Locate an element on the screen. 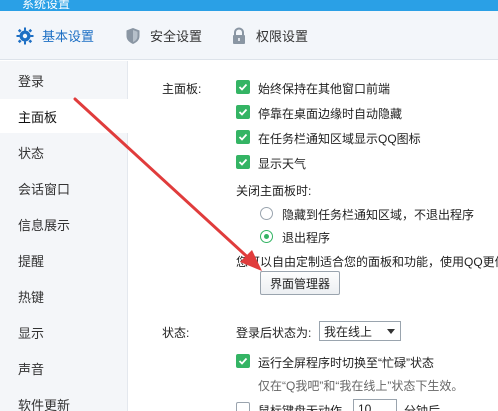 This screenshot has width=498, height=411. auto-hide-checkbox is located at coordinates (243, 112).